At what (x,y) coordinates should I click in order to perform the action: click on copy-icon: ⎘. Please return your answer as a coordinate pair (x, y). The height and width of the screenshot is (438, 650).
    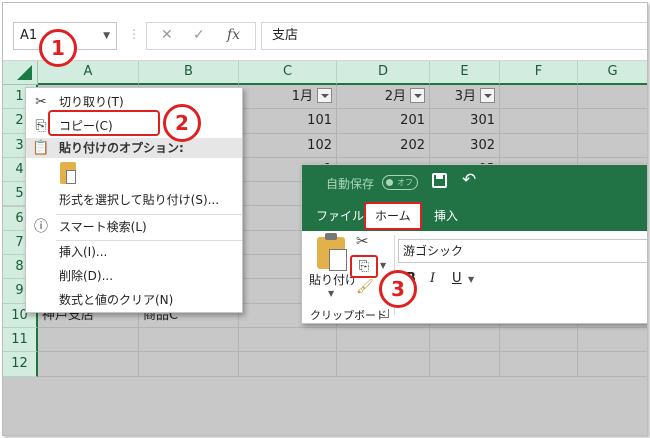
    Looking at the image, I should click on (364, 266).